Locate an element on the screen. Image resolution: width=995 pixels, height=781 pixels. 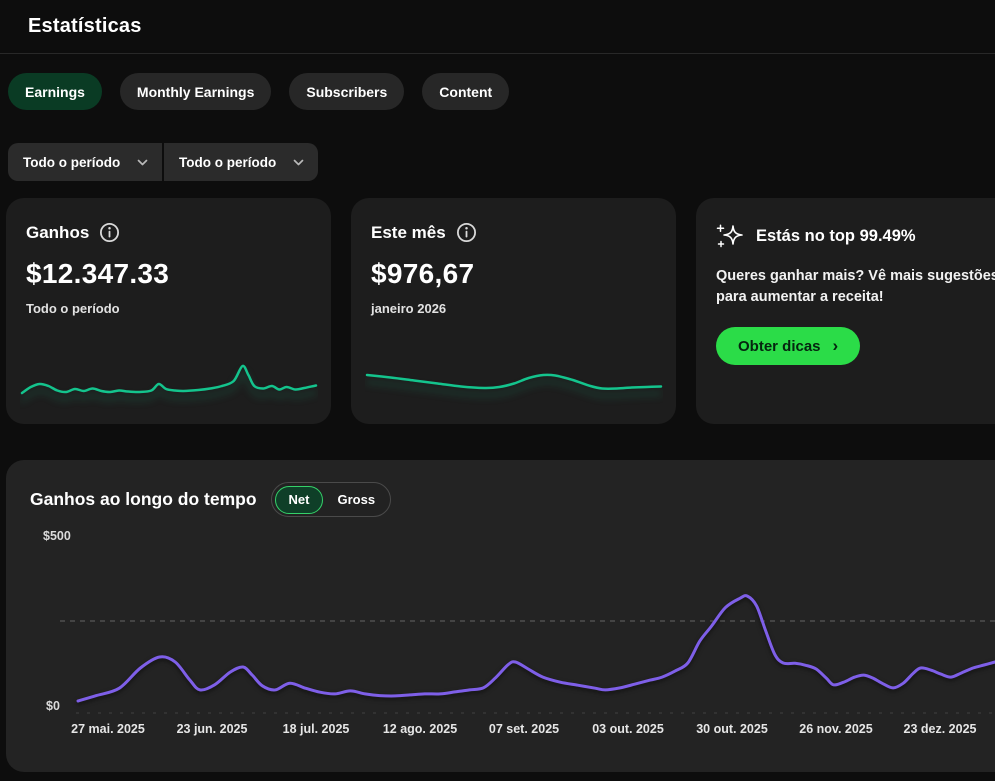
get-tips-button: Obter dicas › is located at coordinates (788, 346).